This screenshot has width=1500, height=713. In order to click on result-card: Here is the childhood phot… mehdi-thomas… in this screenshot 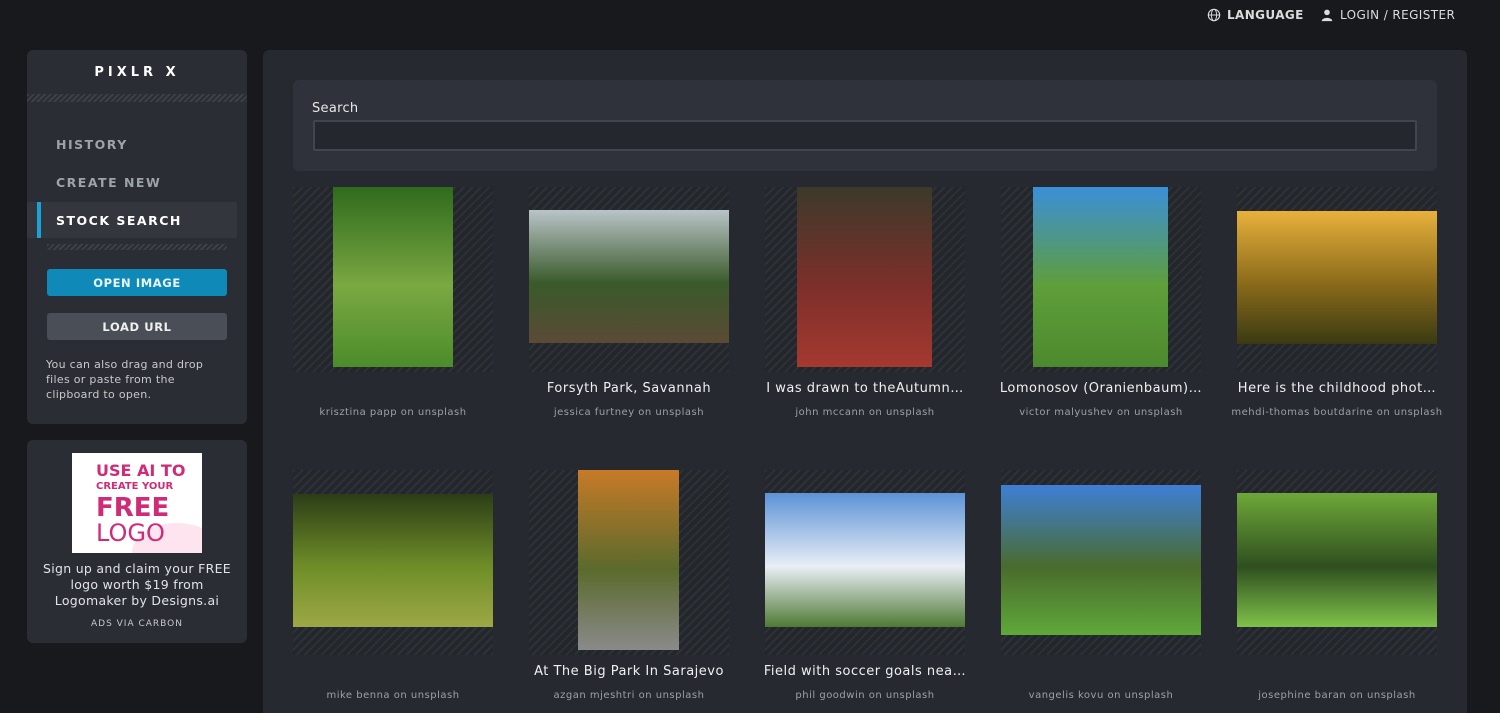, I will do `click(1336, 302)`.